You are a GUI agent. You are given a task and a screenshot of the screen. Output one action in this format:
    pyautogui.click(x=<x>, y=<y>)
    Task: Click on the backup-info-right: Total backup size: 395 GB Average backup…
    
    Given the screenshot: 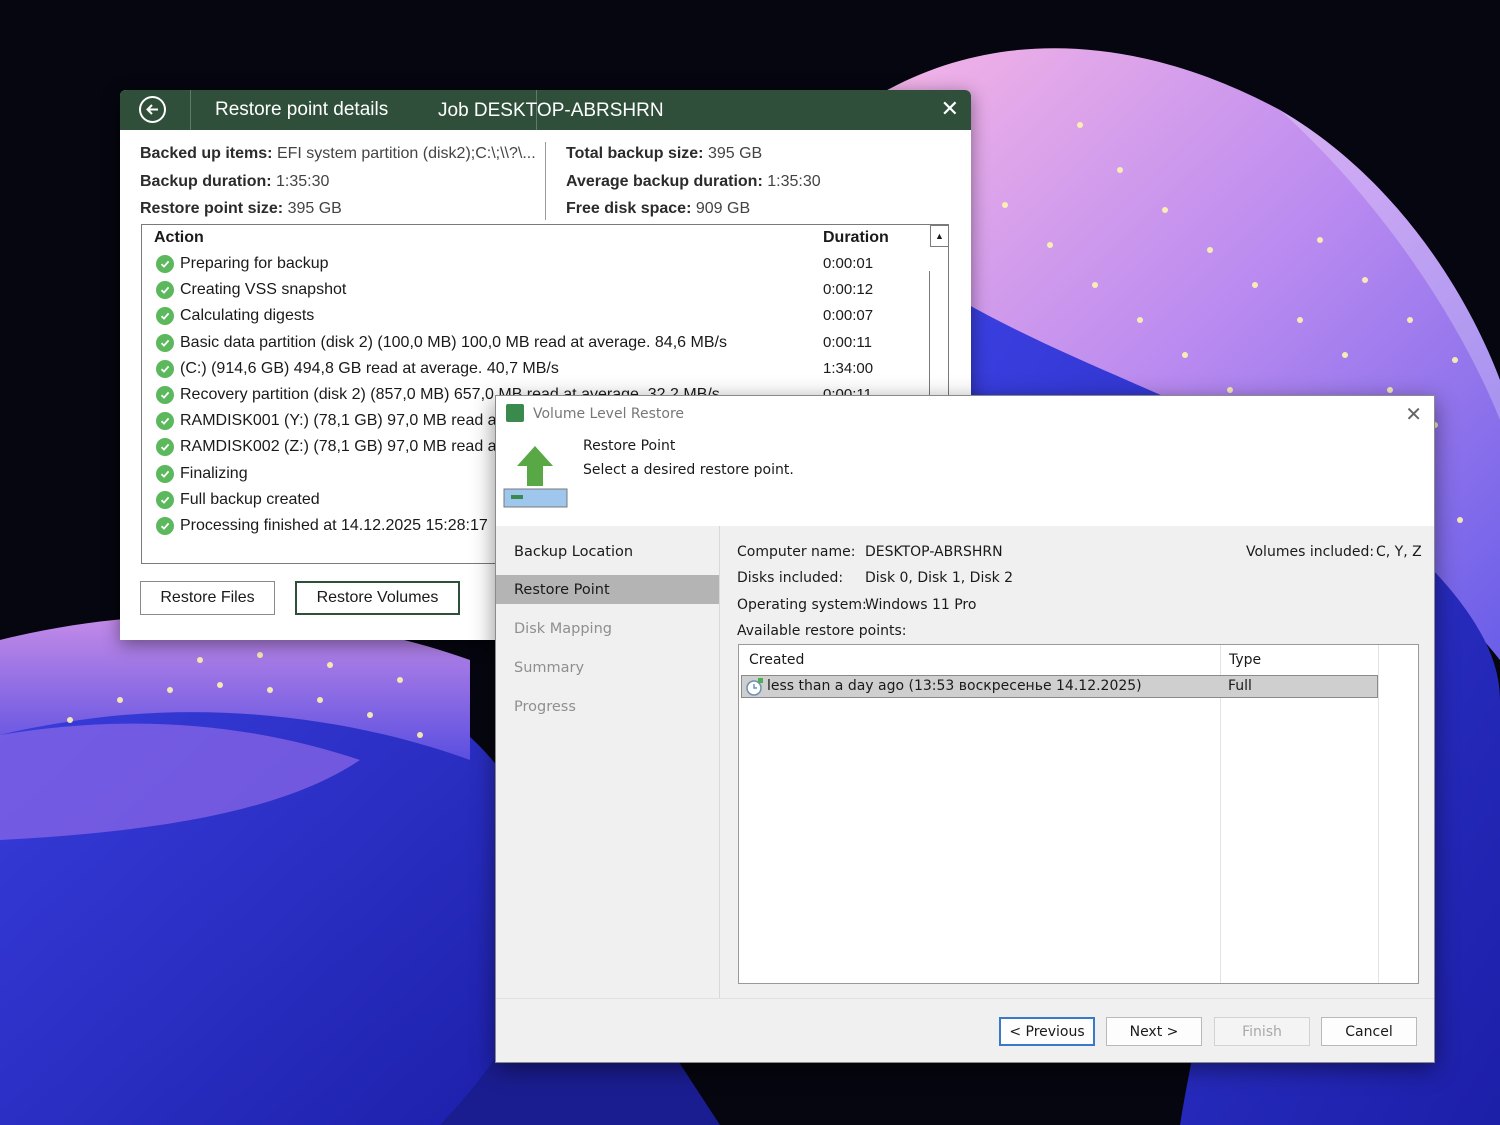 What is the action you would take?
    pyautogui.click(x=693, y=181)
    